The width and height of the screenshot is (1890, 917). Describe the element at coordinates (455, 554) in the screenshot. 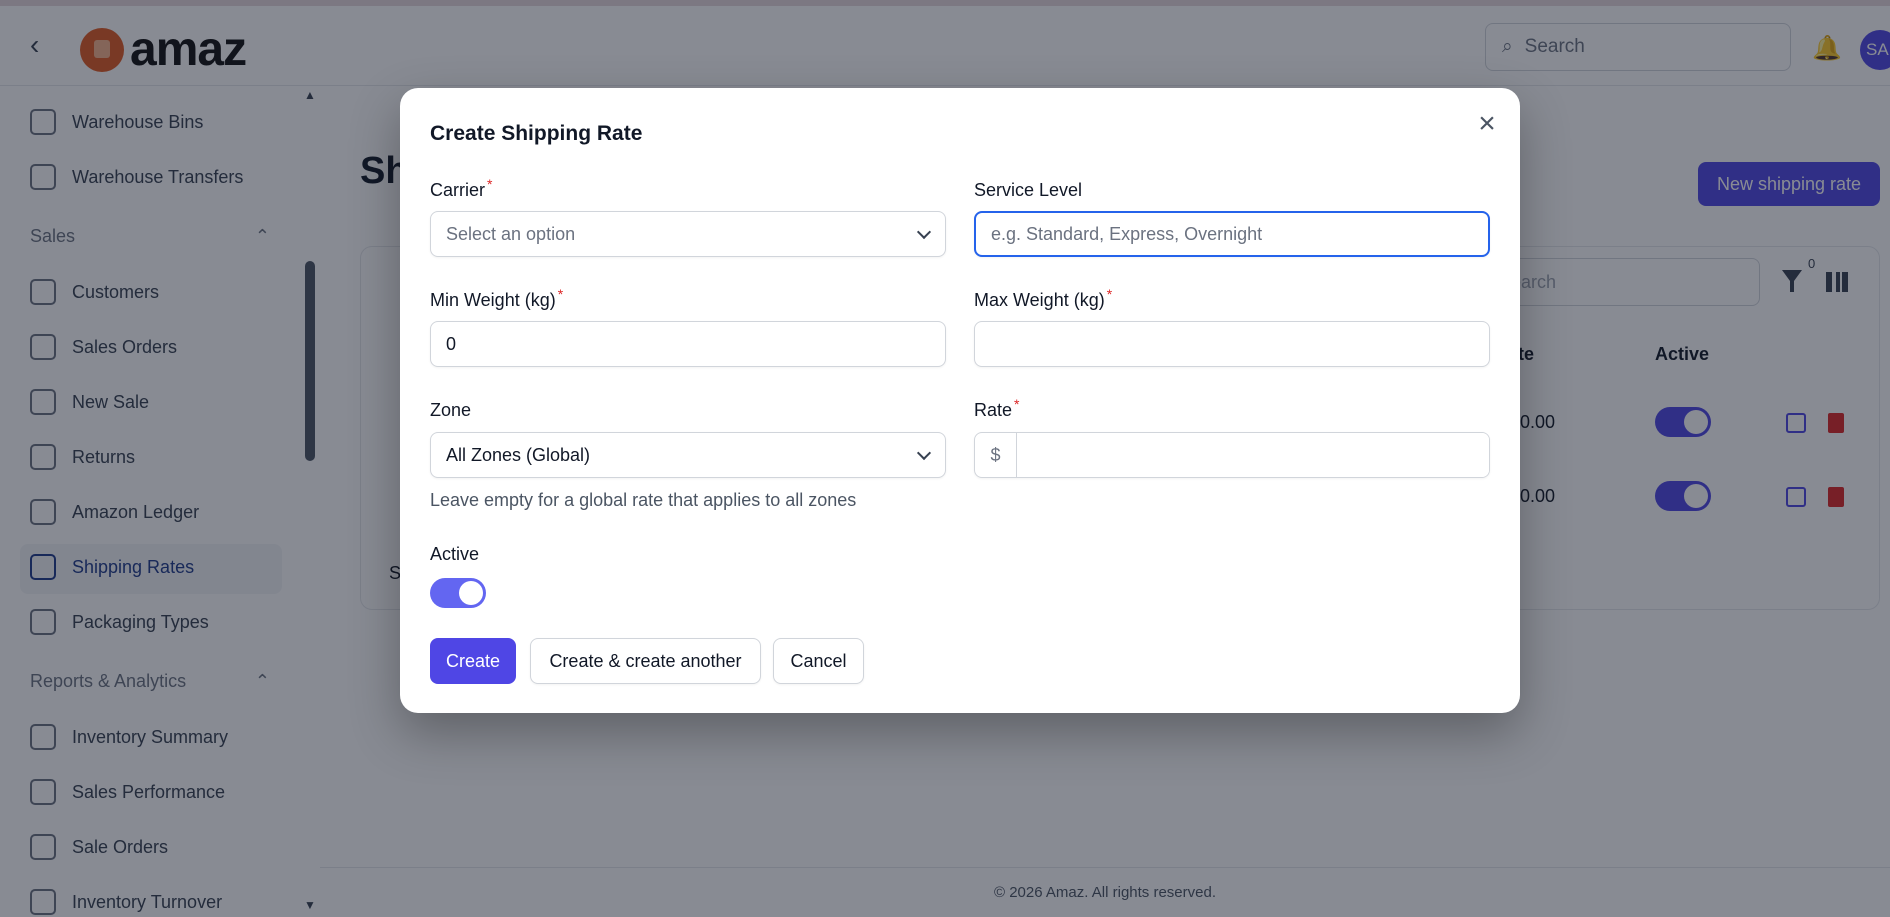

I see `active-label: Active` at that location.